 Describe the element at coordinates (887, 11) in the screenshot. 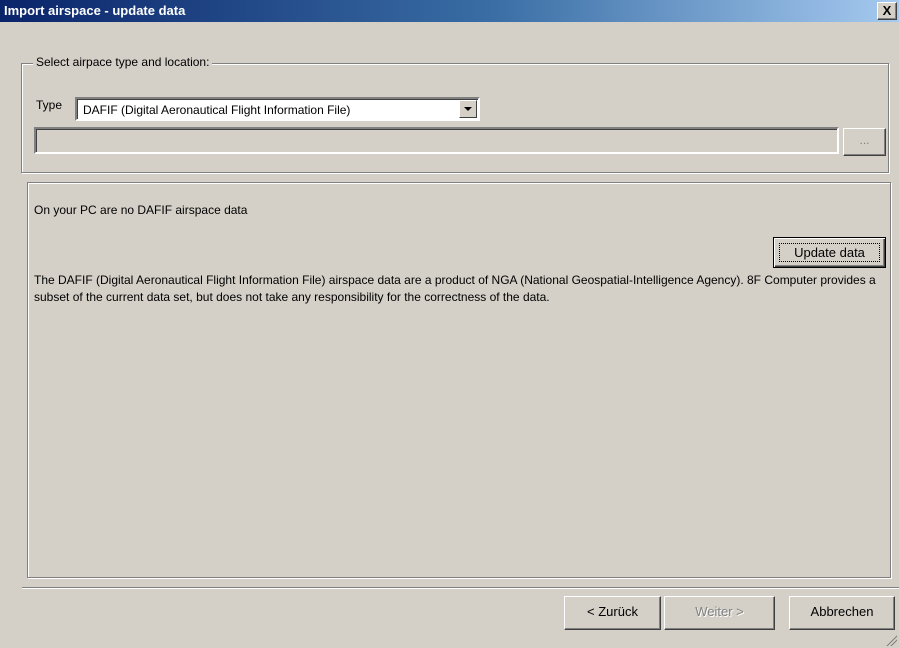

I see `close-button: X` at that location.